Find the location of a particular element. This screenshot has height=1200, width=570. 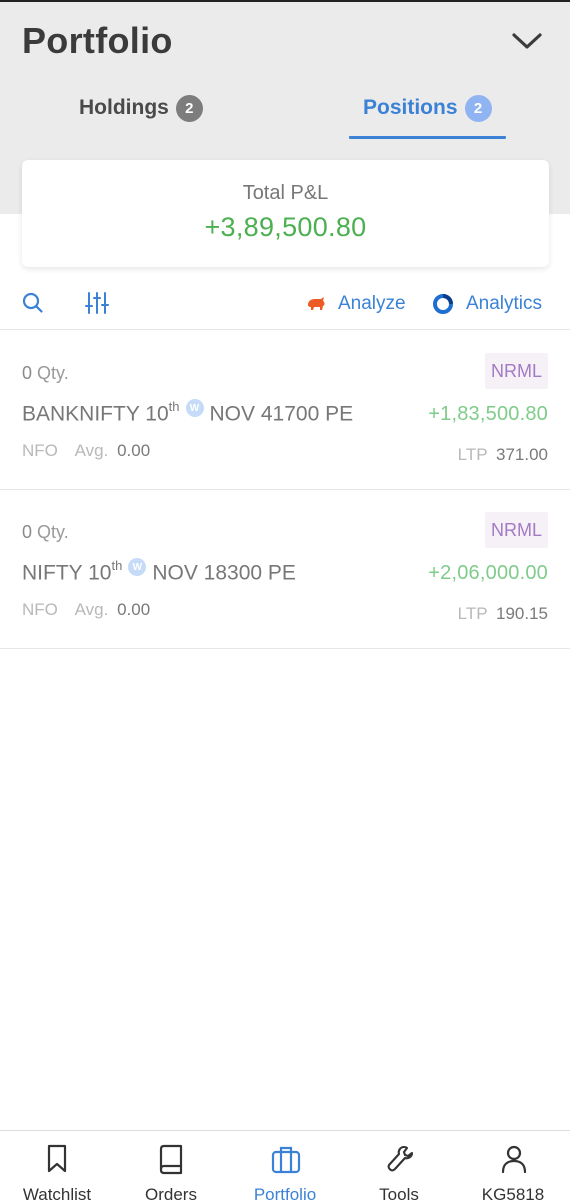

bookmark-icon is located at coordinates (57, 1158).